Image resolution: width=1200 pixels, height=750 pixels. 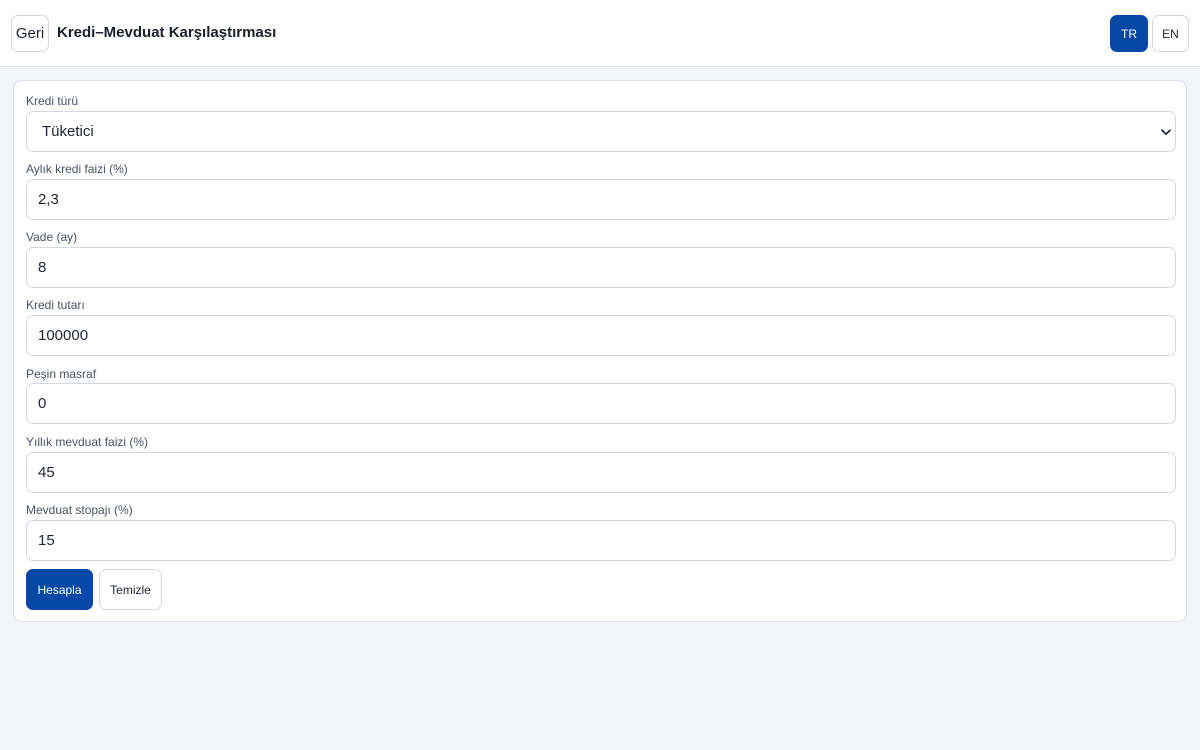 I want to click on loan-type-label: Kredi türü, so click(x=52, y=101).